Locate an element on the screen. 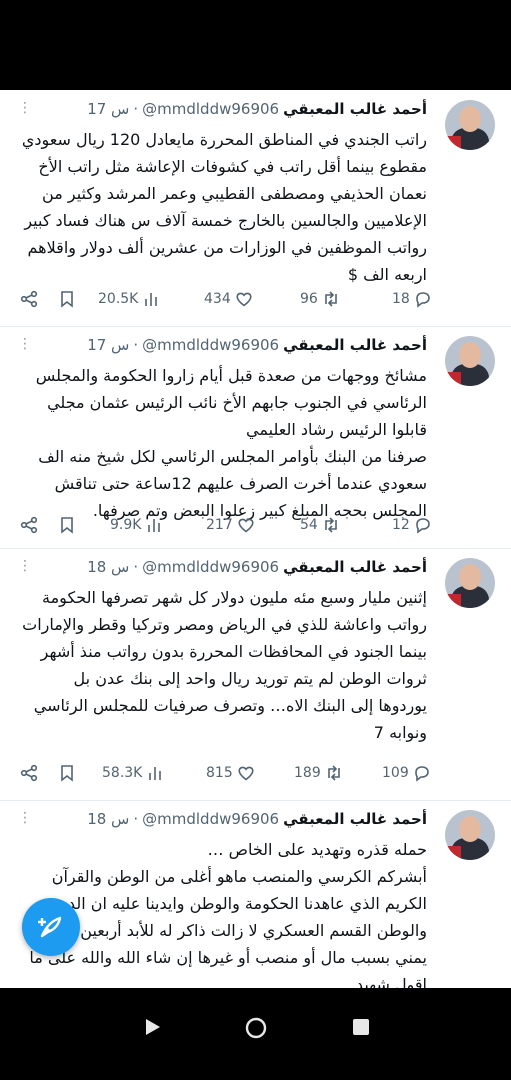 The height and width of the screenshot is (1080, 511). replies-value: 109 is located at coordinates (395, 773).